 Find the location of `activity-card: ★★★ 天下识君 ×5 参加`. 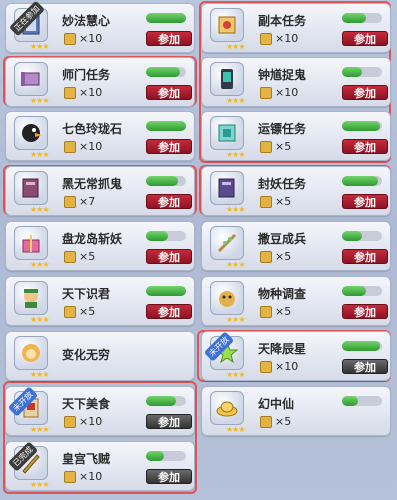

activity-card: ★★★ 天下识君 ×5 参加 is located at coordinates (100, 301).